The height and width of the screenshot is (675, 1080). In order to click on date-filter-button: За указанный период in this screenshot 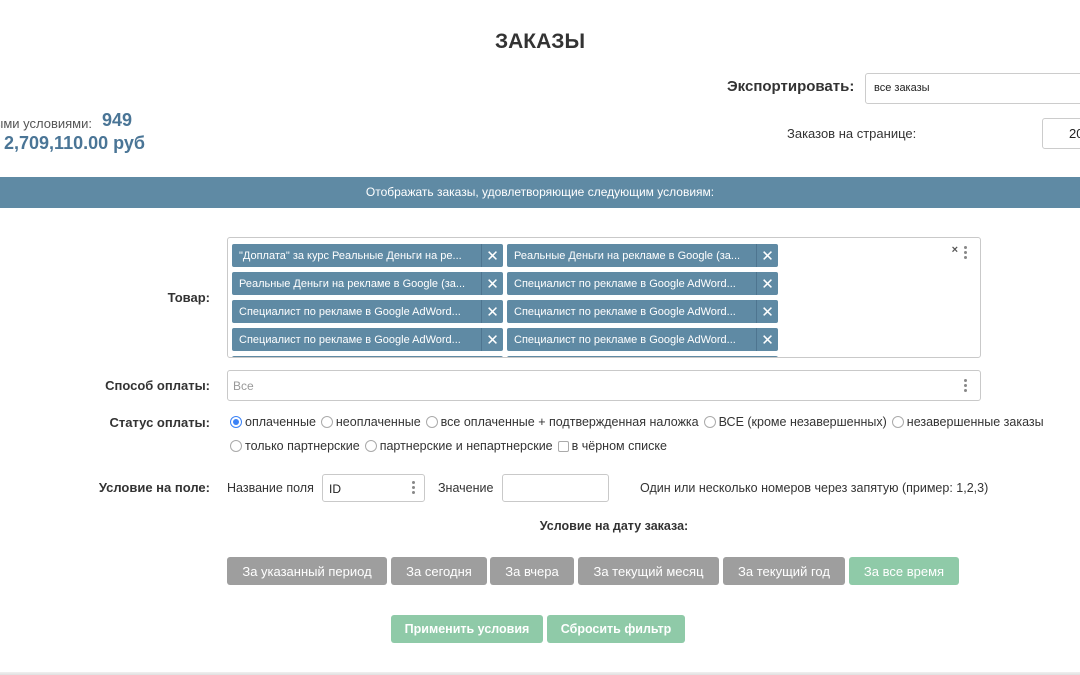, I will do `click(307, 571)`.